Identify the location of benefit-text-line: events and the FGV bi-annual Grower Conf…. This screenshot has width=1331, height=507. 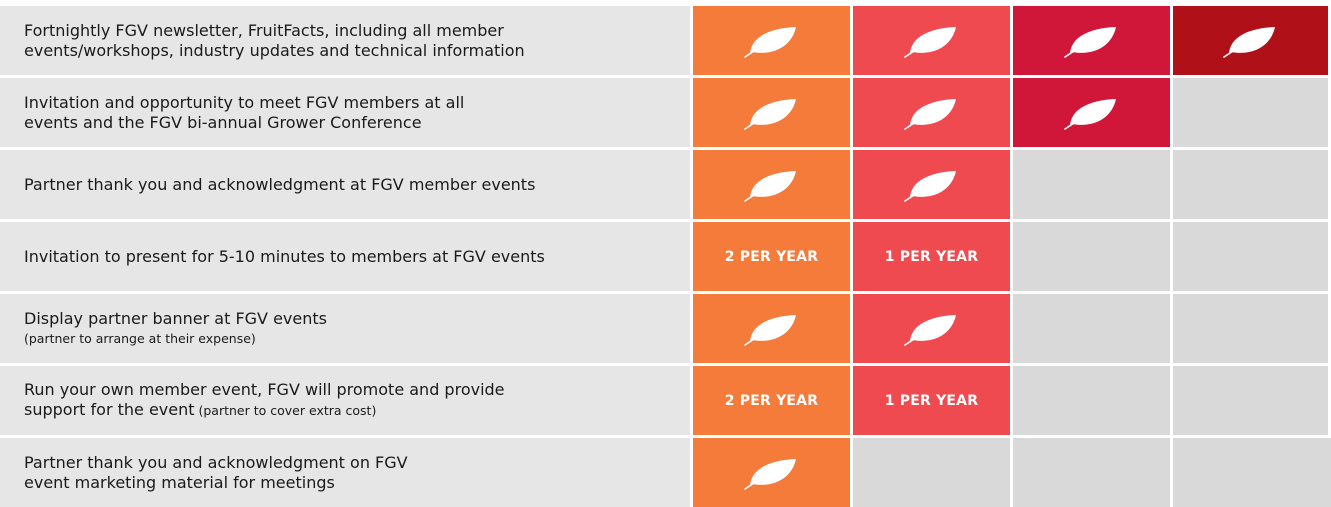
(223, 122).